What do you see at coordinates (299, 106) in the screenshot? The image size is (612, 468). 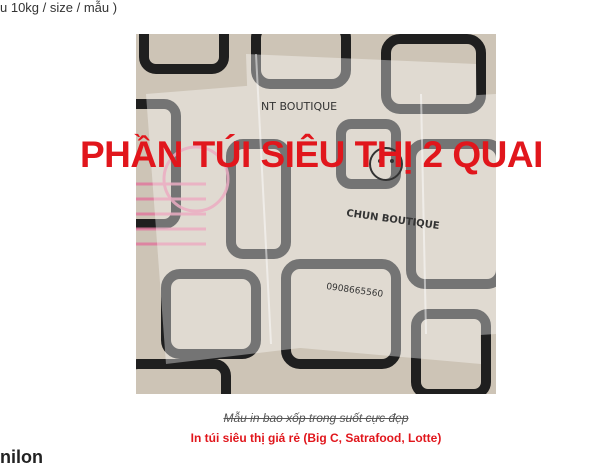 I see `bag-text-nt: NT BOUTIQUE` at bounding box center [299, 106].